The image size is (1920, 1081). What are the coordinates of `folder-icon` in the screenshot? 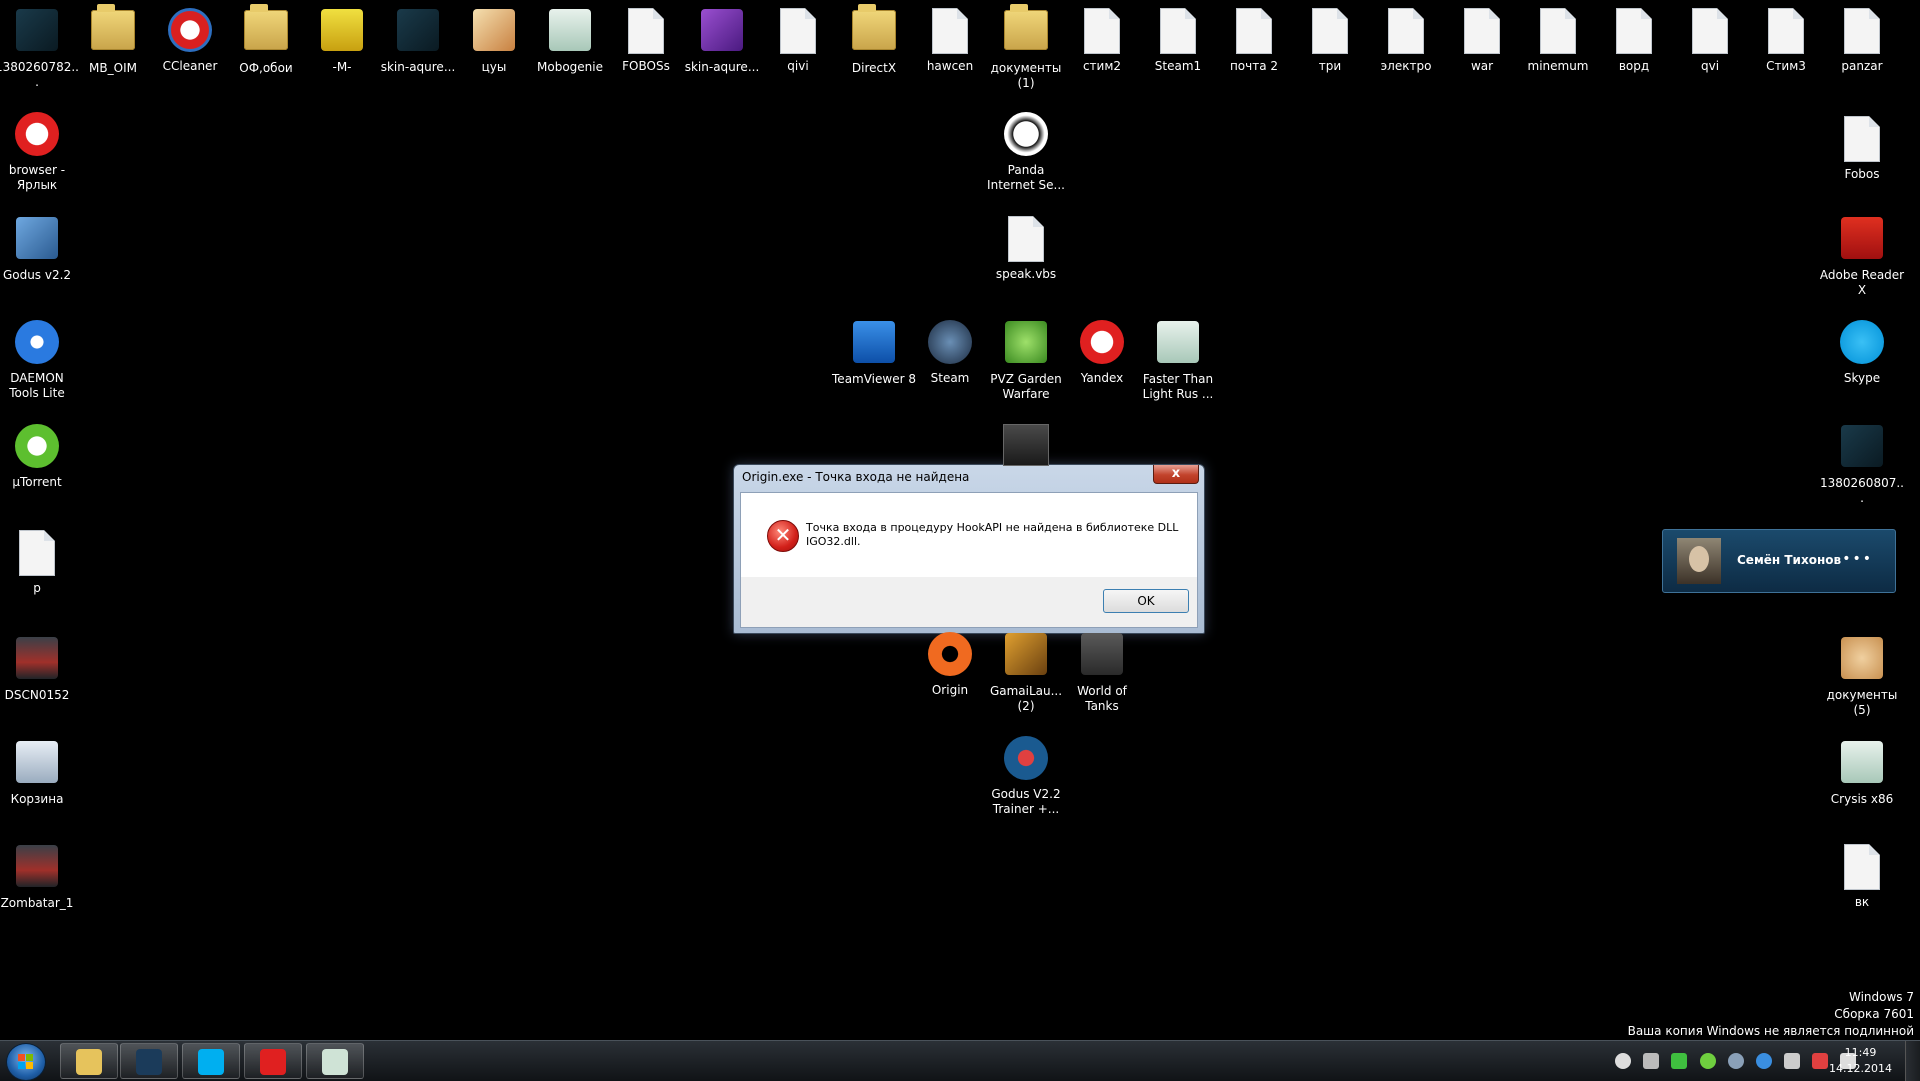 It's located at (89, 1062).